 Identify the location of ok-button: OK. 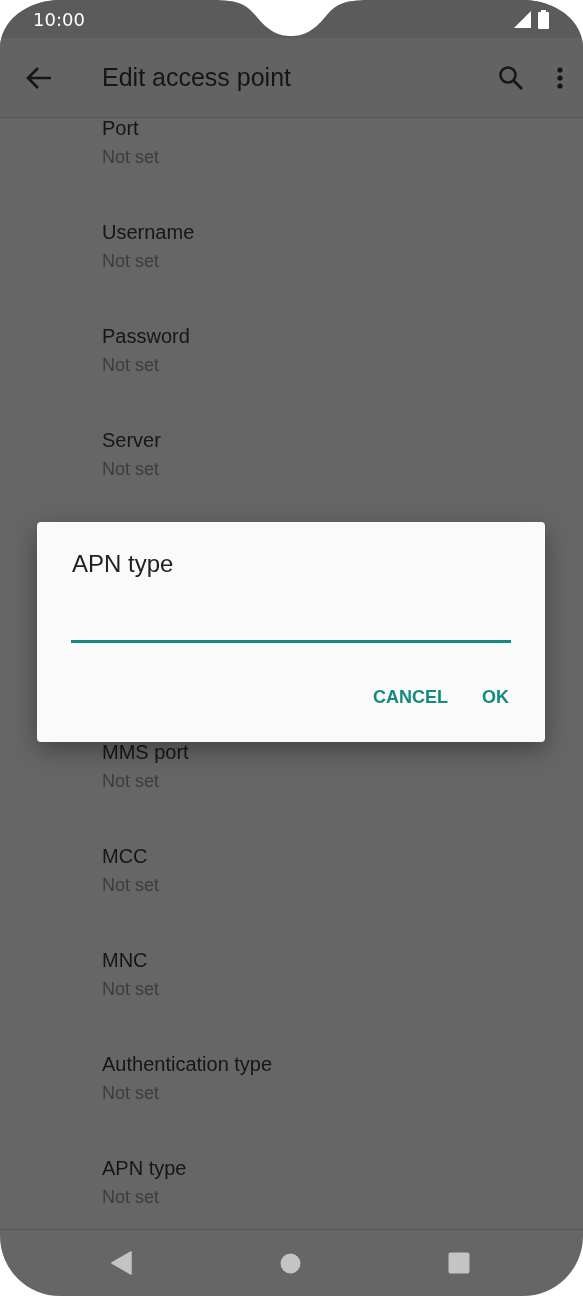
(495, 697).